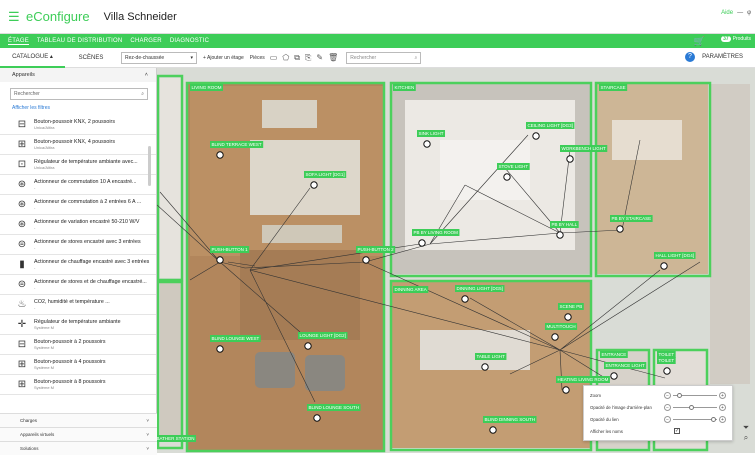 This screenshot has height=455, width=755. Describe the element at coordinates (79, 94) in the screenshot. I see `sidebar-search-input: Rechercher ⌕` at that location.